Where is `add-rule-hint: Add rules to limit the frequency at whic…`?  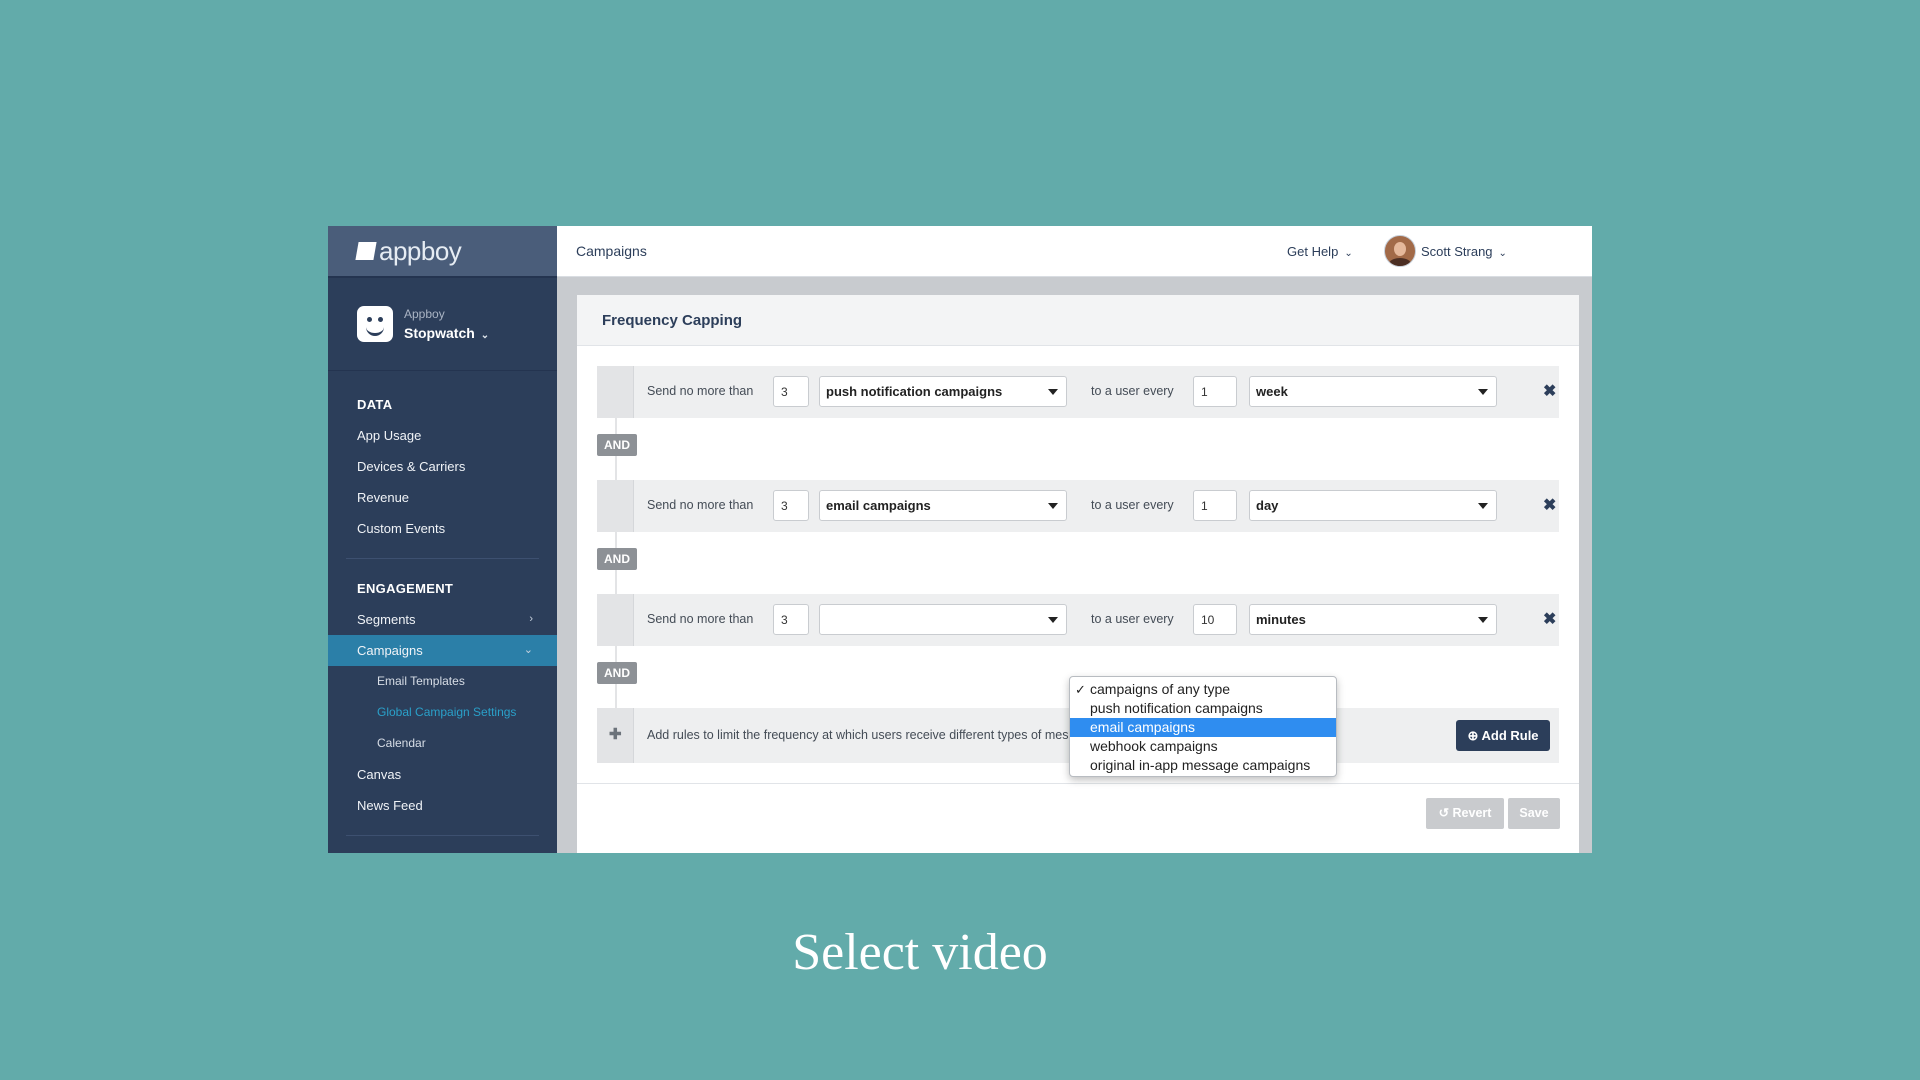 add-rule-hint: Add rules to limit the frequency at whic… is located at coordinates (876, 735).